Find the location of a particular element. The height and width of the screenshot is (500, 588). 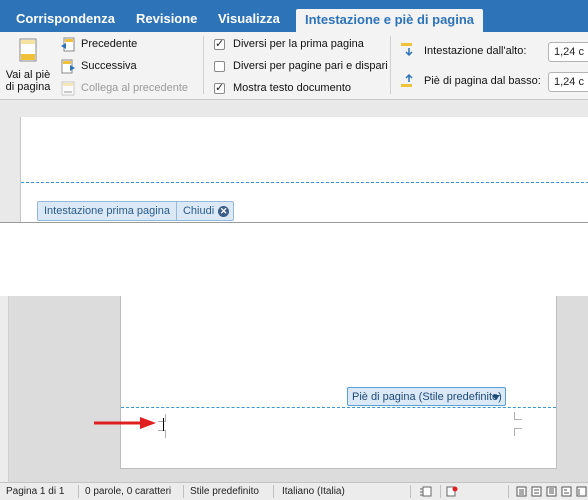

next-button: Successiva is located at coordinates (130, 67).